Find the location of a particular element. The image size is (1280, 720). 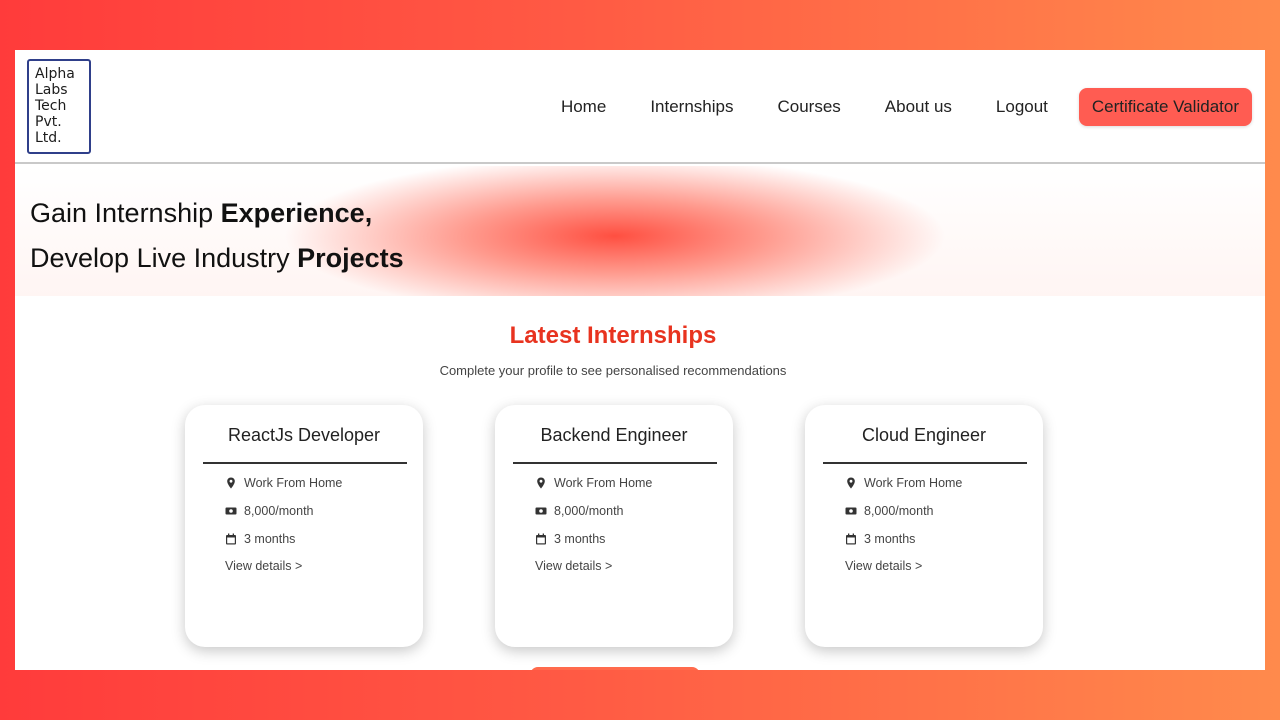

card-title: ReactJs Developer is located at coordinates (304, 435).